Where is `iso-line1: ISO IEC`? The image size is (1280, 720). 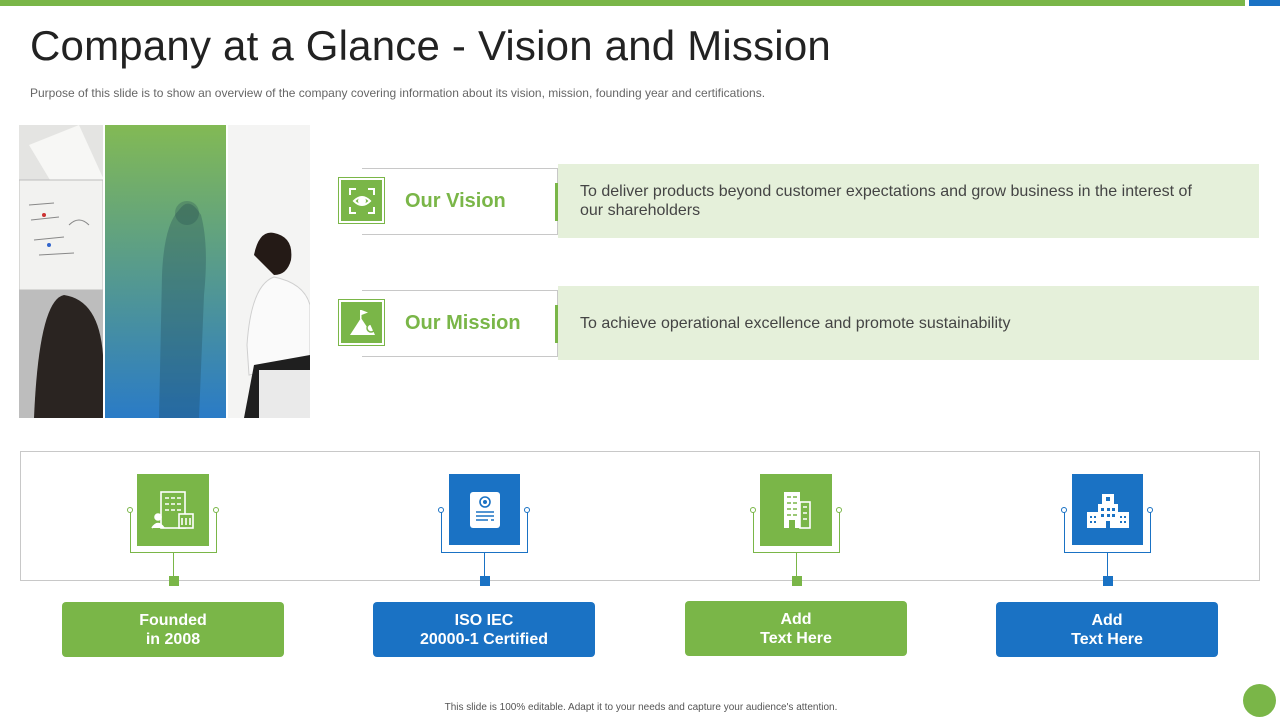 iso-line1: ISO IEC is located at coordinates (484, 620).